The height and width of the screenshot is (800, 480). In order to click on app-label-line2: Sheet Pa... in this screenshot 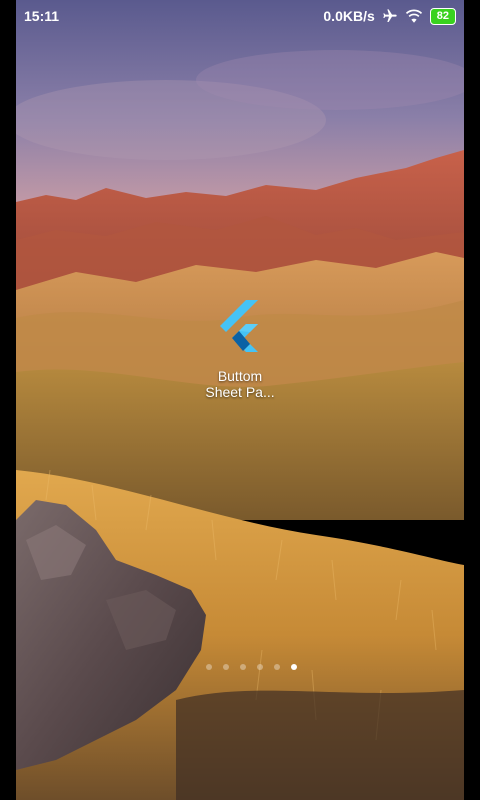, I will do `click(240, 392)`.